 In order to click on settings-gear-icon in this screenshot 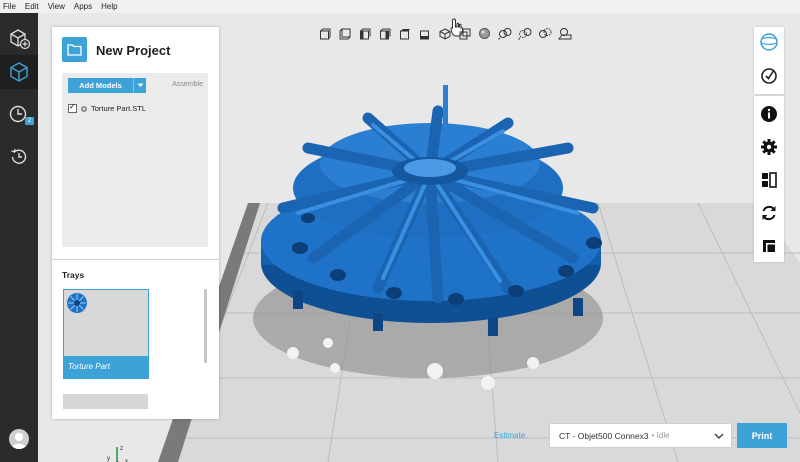, I will do `click(769, 147)`.